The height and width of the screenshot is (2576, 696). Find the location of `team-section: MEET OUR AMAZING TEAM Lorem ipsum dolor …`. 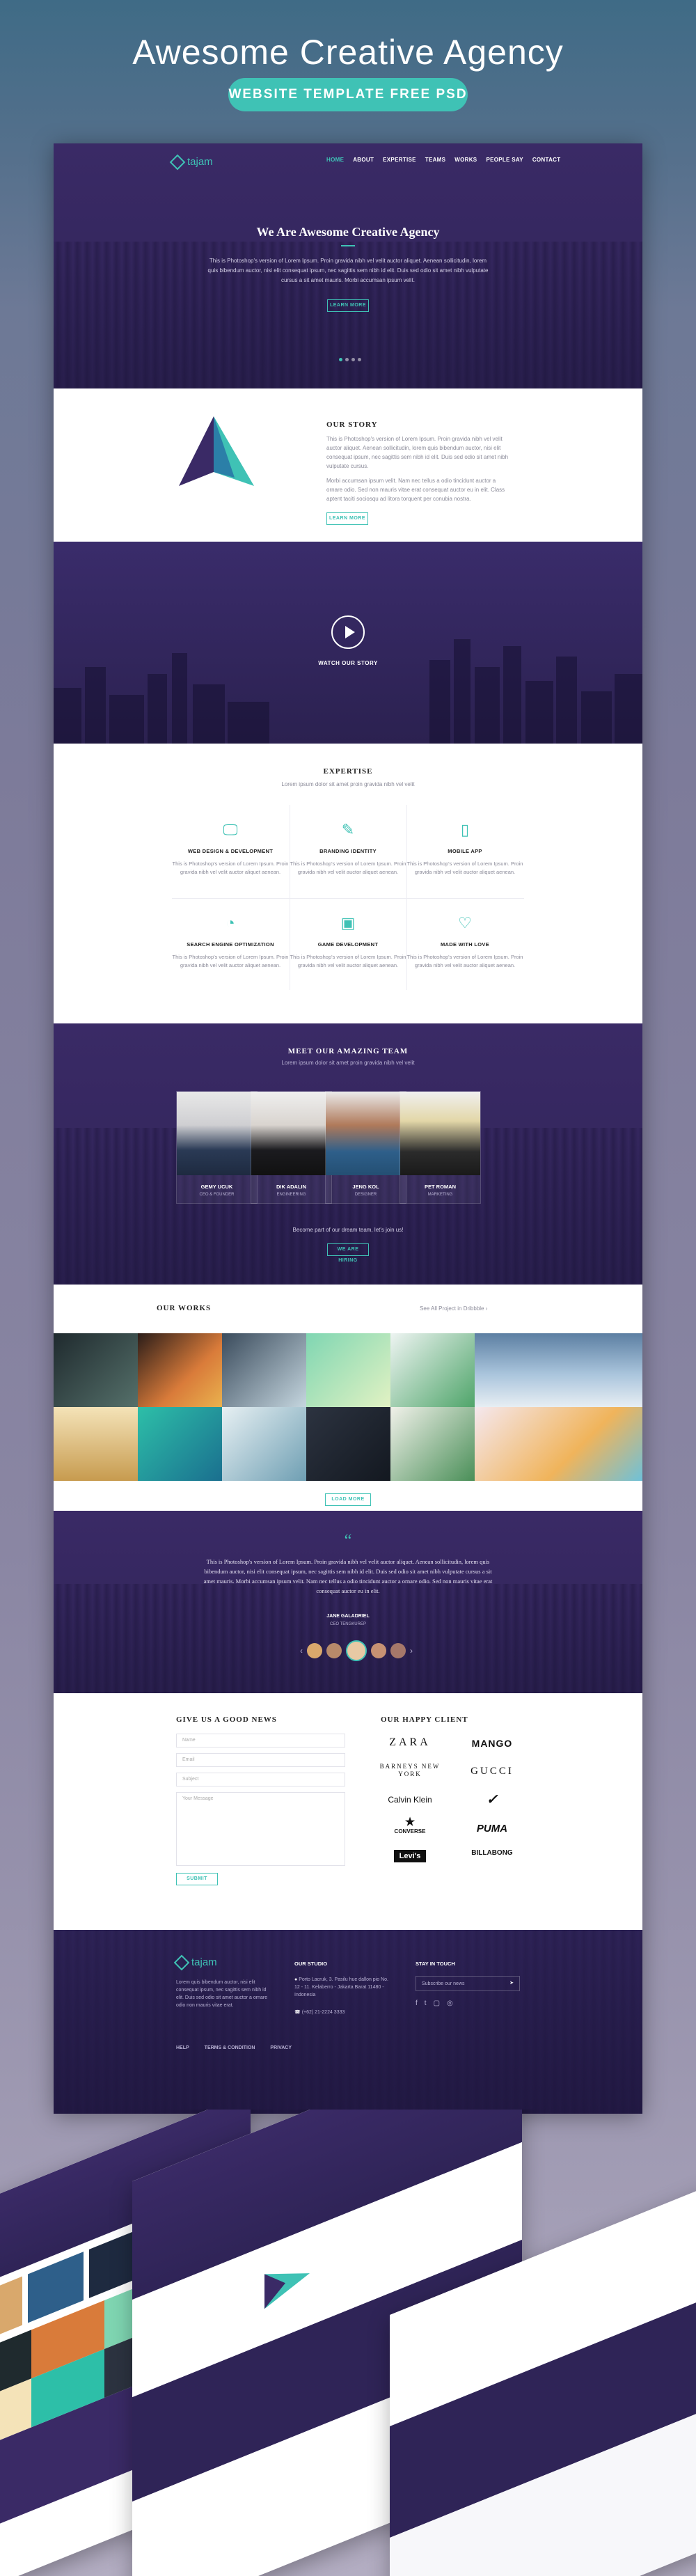

team-section: MEET OUR AMAZING TEAM Lorem ipsum dolor … is located at coordinates (348, 1154).